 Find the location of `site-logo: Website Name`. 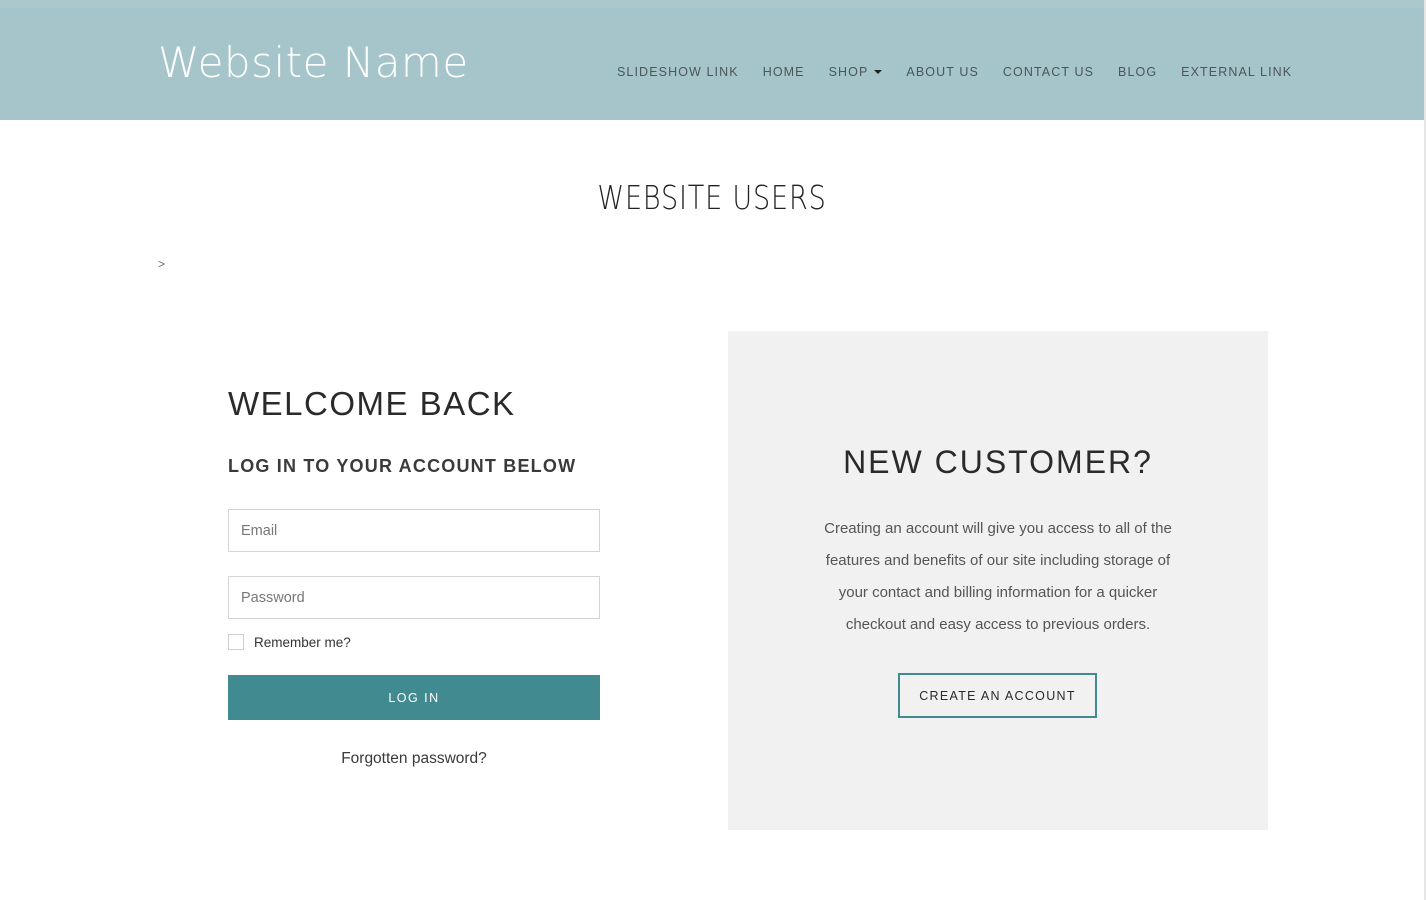

site-logo: Website Name is located at coordinates (313, 62).